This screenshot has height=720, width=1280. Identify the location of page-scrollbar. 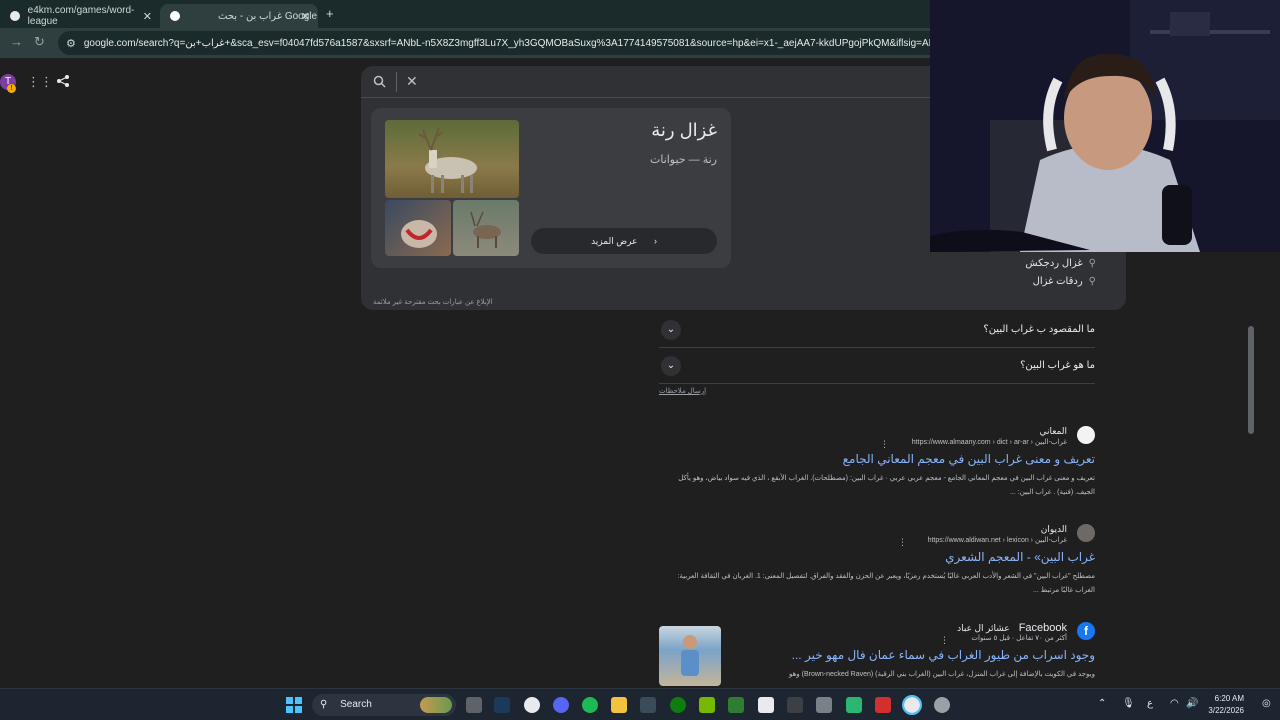
(1251, 501).